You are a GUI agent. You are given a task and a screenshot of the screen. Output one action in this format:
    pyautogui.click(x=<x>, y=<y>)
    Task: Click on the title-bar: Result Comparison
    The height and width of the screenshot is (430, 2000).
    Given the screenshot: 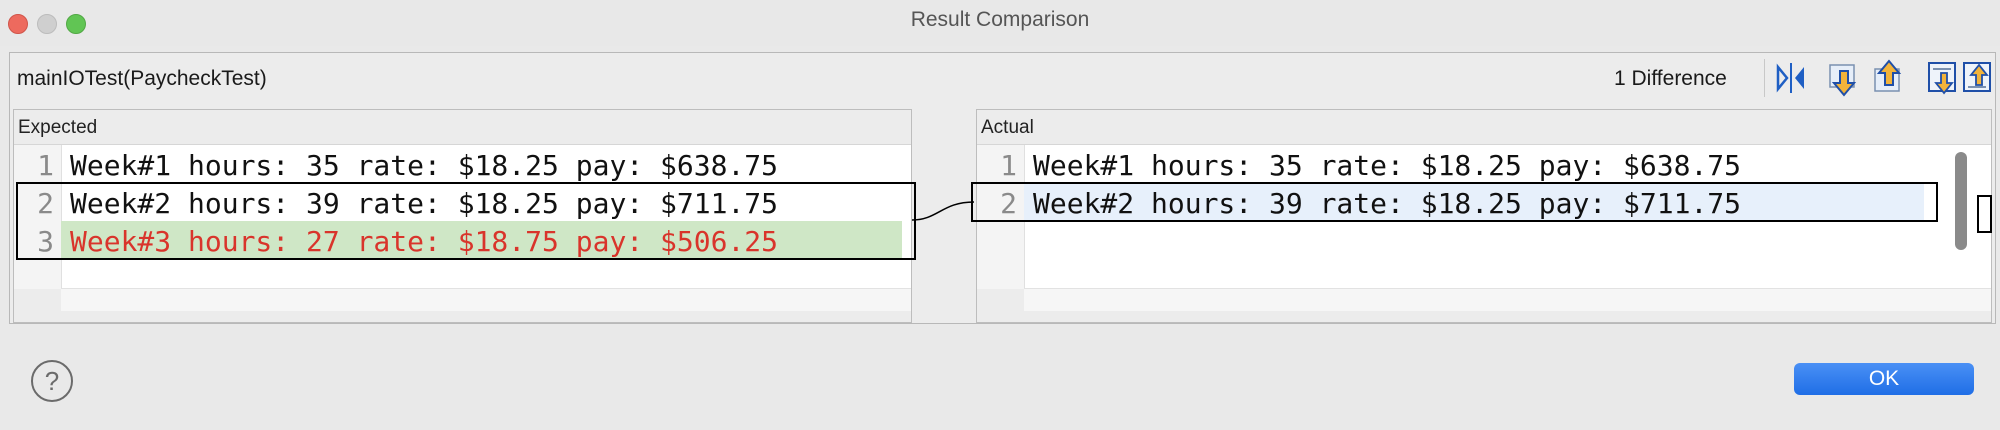 What is the action you would take?
    pyautogui.click(x=1000, y=23)
    